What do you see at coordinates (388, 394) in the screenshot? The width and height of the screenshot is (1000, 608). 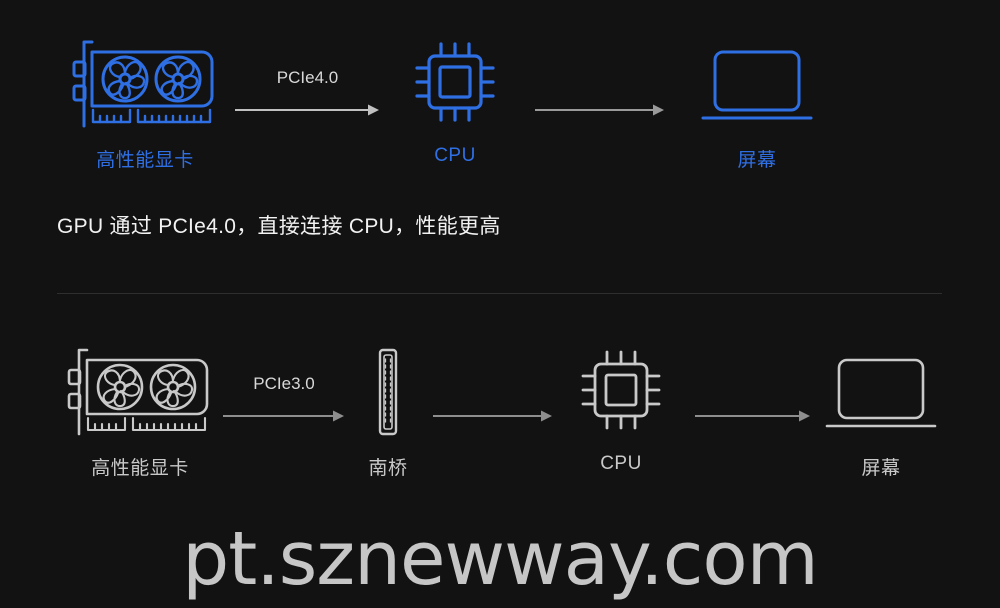 I see `southbridge-slot-icon` at bounding box center [388, 394].